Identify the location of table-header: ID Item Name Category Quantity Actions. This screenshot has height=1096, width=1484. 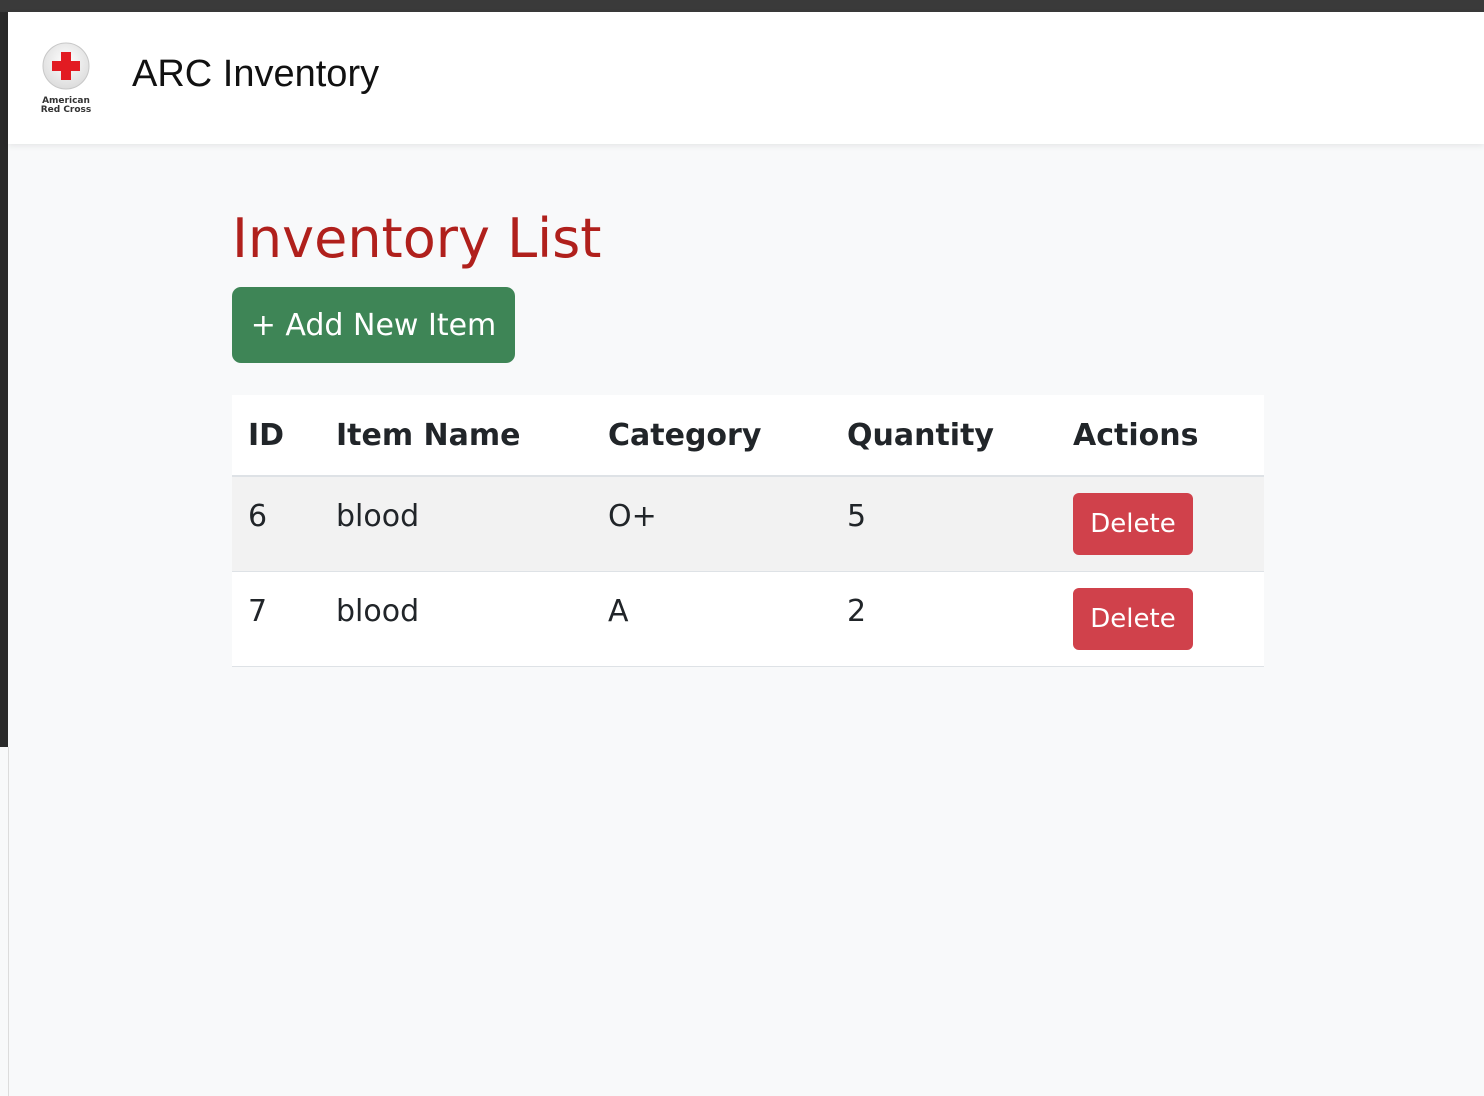
(748, 436).